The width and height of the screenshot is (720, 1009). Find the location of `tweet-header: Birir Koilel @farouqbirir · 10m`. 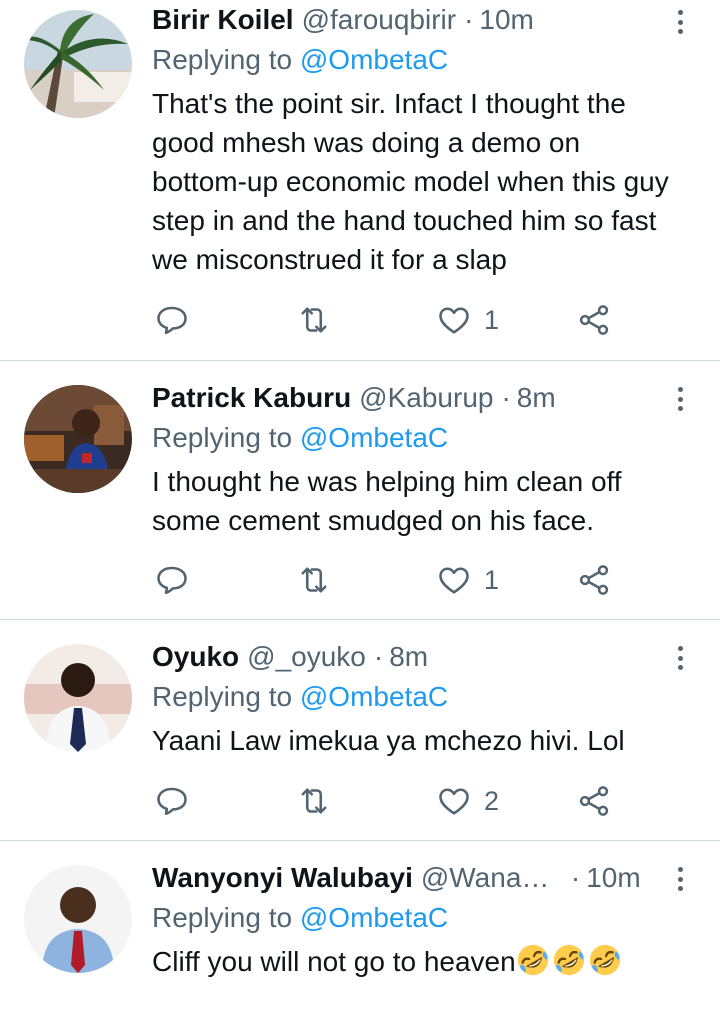

tweet-header: Birir Koilel @farouqbirir · 10m is located at coordinates (416, 20).